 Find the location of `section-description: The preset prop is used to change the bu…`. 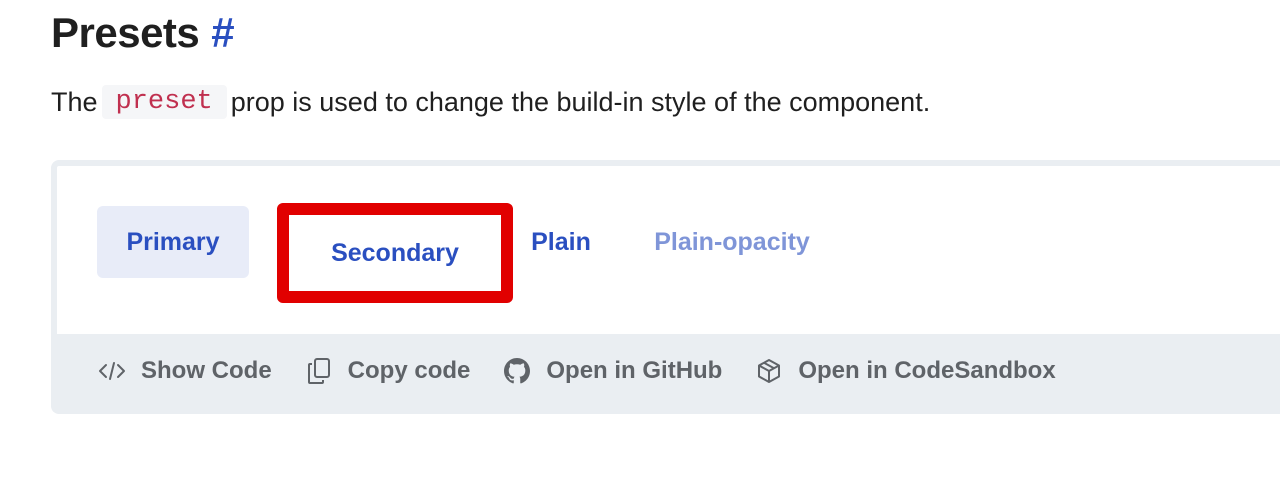

section-description: The preset prop is used to change the bu… is located at coordinates (490, 102).